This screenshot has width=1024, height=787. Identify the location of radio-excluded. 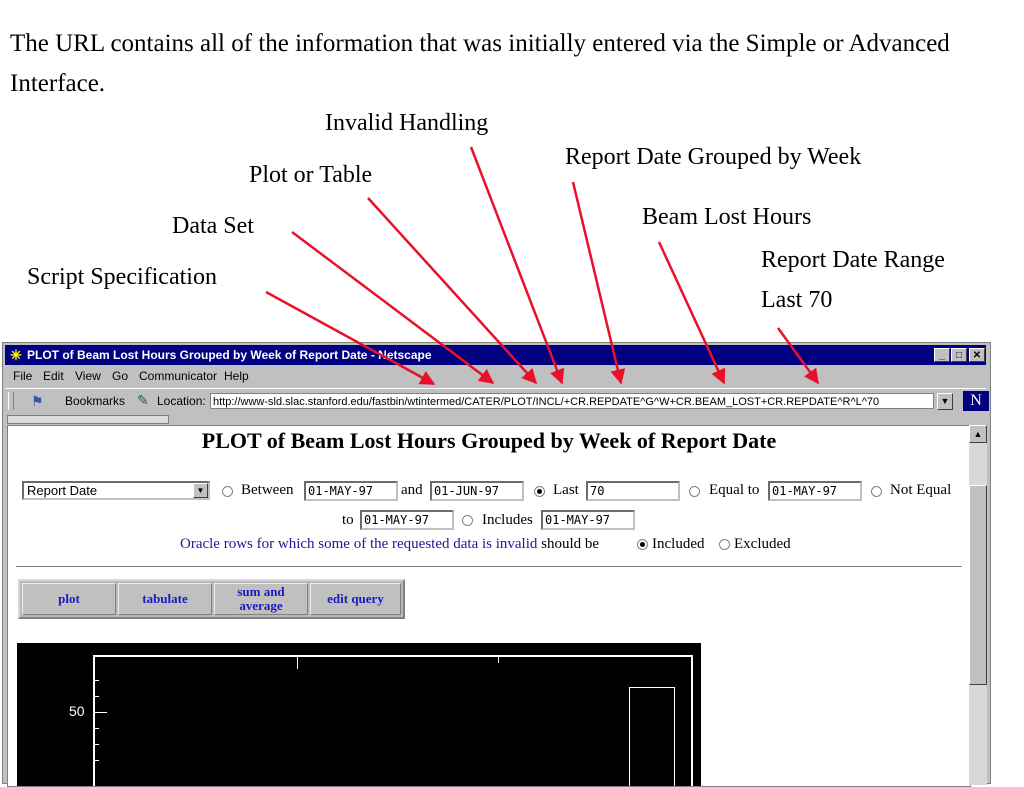
(724, 544).